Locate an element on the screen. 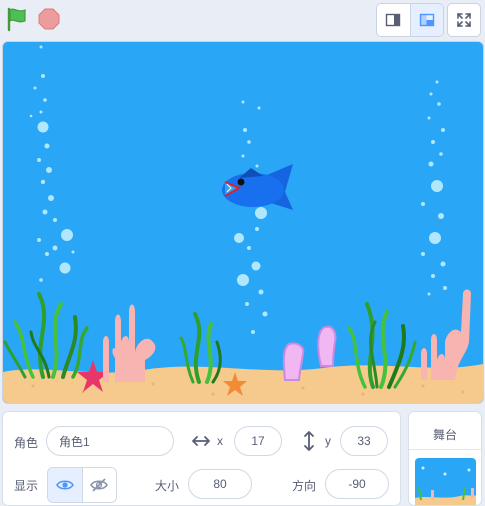 The height and width of the screenshot is (506, 485). stage-selector-divider is located at coordinates (445, 449).